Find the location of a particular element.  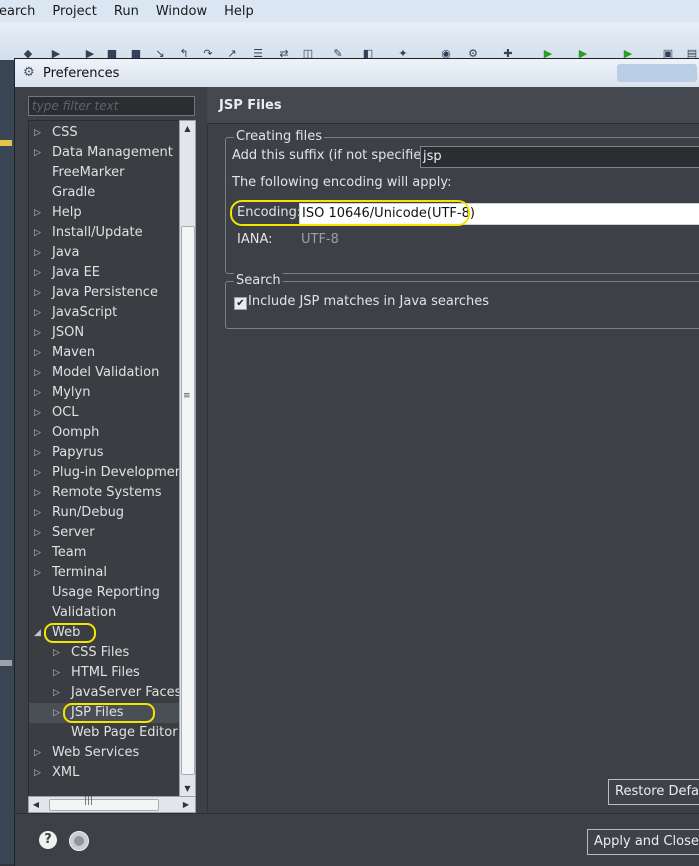

tree-item: ▷ Java is located at coordinates (104, 253).